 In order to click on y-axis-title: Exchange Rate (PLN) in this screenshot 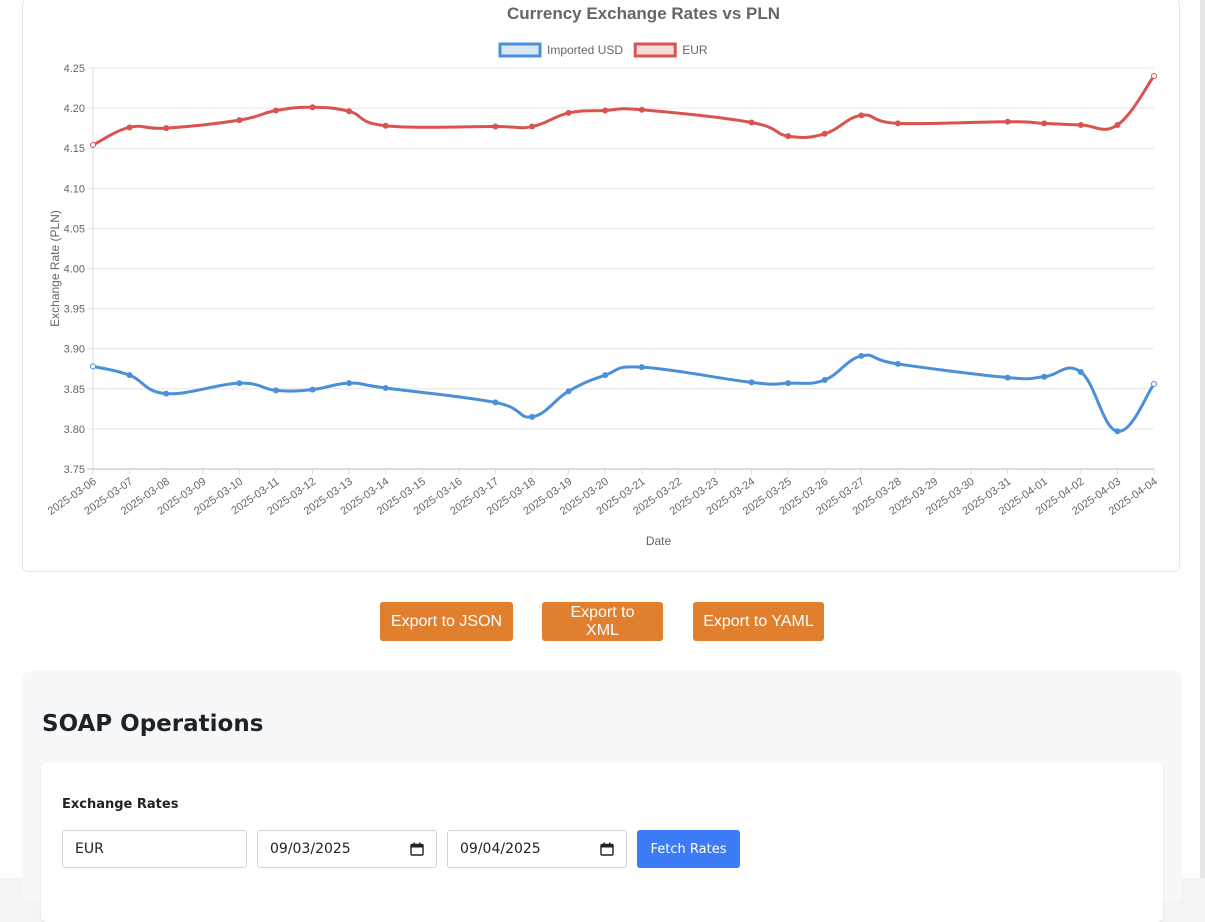, I will do `click(55, 268)`.